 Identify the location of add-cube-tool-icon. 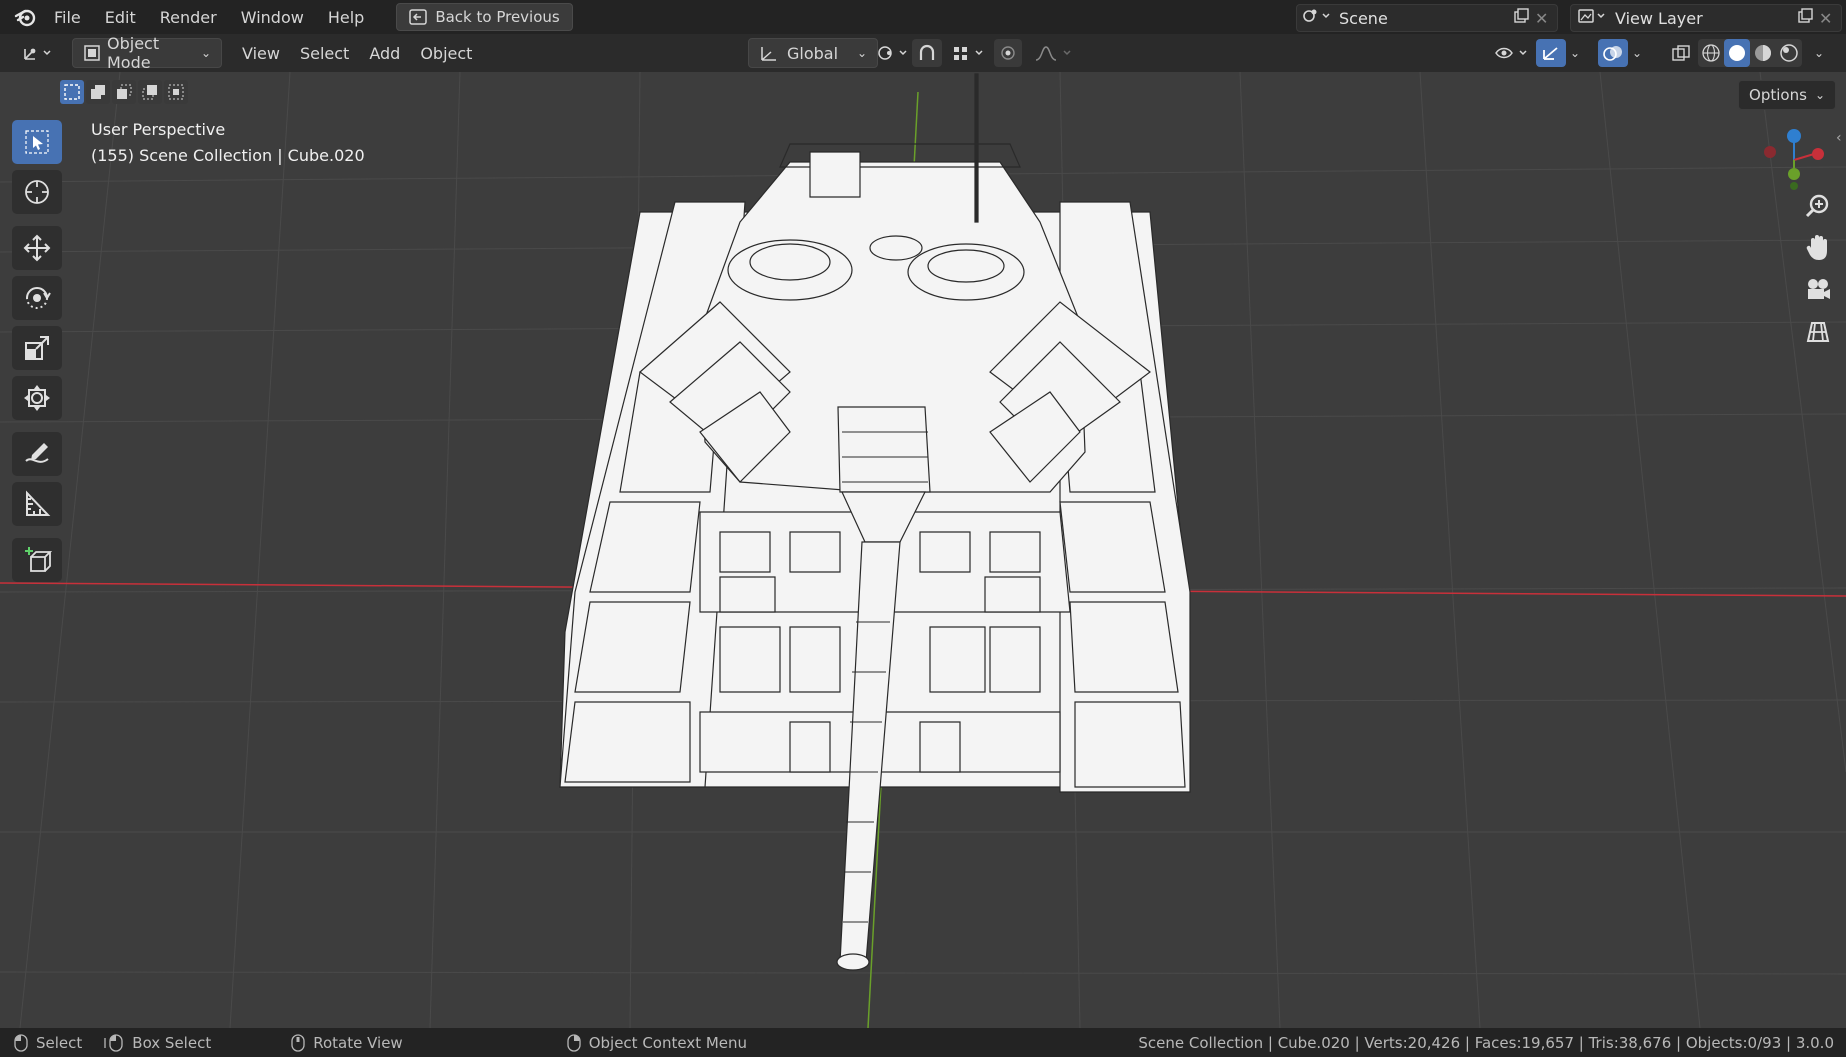
(38, 559).